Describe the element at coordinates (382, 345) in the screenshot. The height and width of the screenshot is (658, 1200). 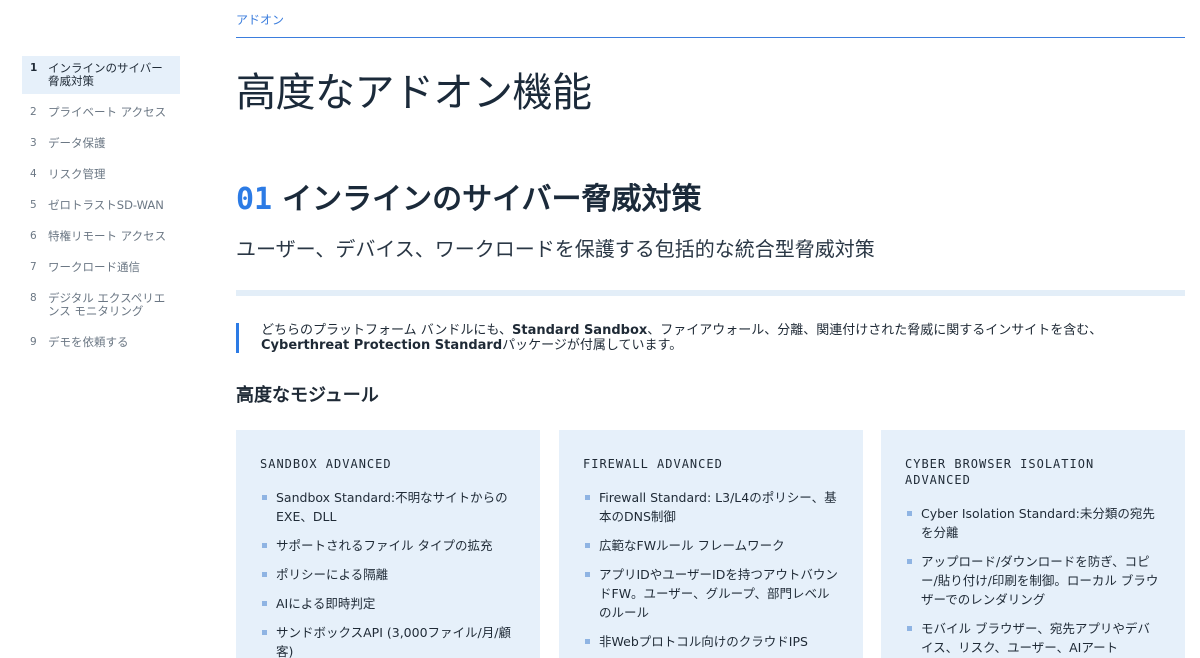
I see `callout-bold-cyberthreat: Cyberthreat Protection Standard` at that location.